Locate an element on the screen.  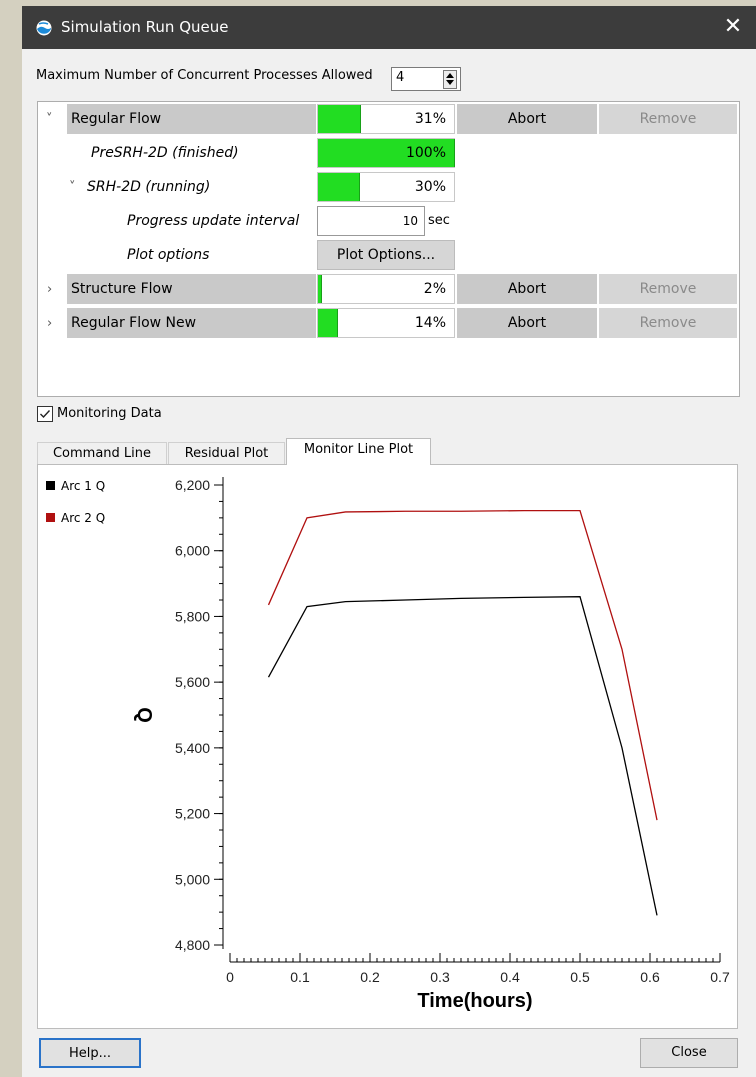
tab-residual-plot: Residual Plot is located at coordinates (226, 453).